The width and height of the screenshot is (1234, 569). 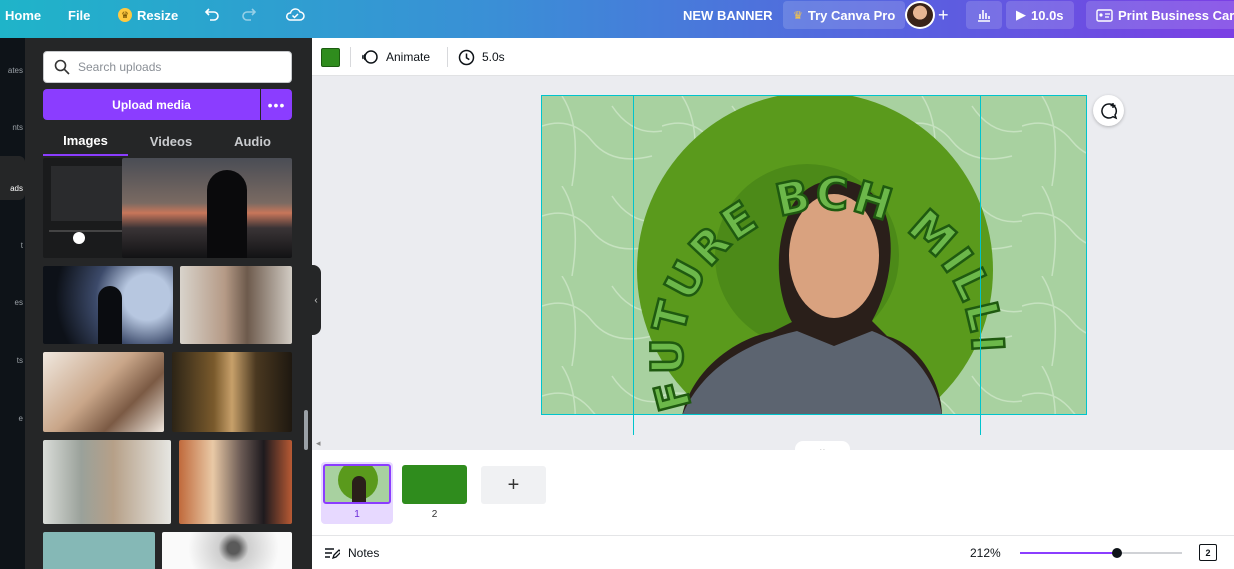 I want to click on rail-item-more: e, so click(x=12, y=421).